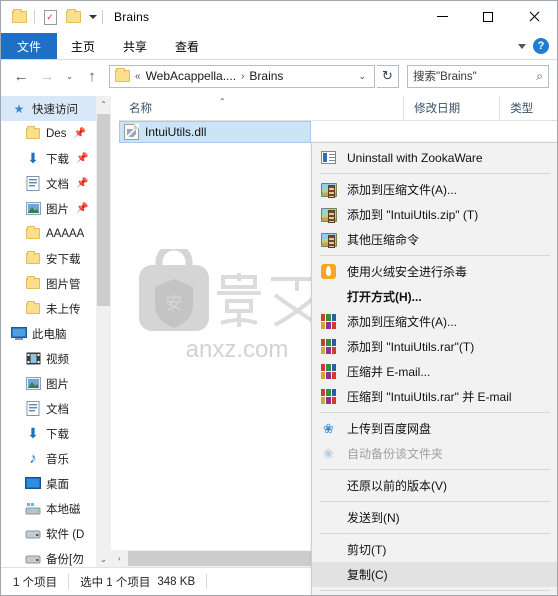 The width and height of the screenshot is (558, 596). What do you see at coordinates (56, 183) in the screenshot?
I see `sidebar-item-3: 文档 📌` at bounding box center [56, 183].